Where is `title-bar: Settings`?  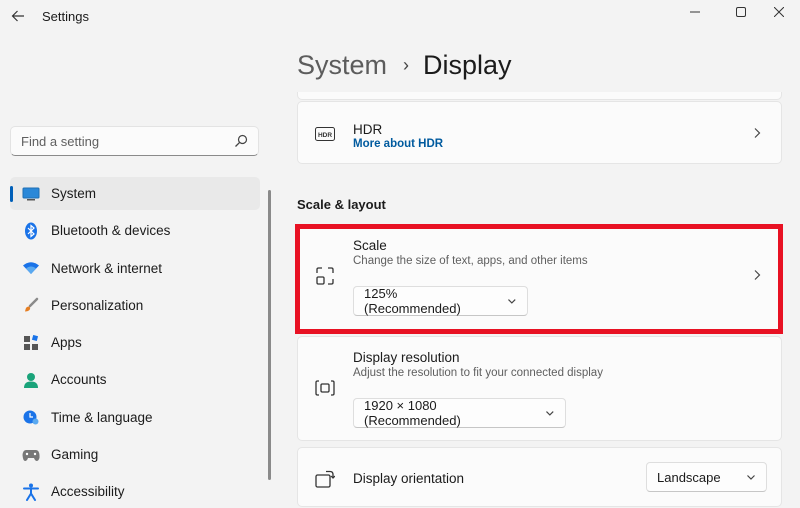
title-bar: Settings is located at coordinates (400, 17).